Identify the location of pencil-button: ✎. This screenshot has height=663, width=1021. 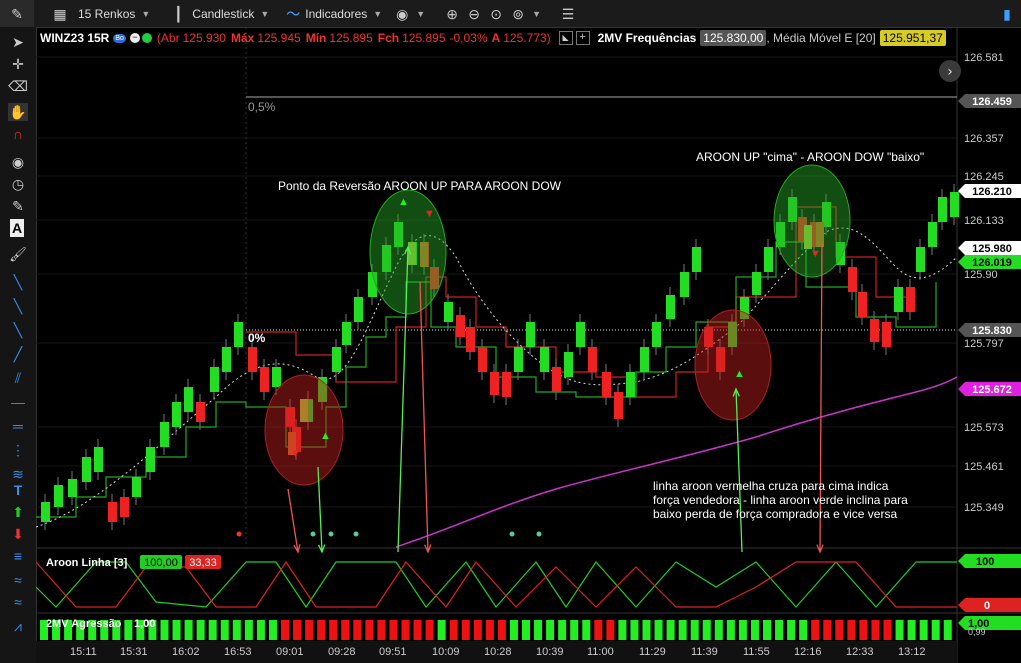
(17, 13).